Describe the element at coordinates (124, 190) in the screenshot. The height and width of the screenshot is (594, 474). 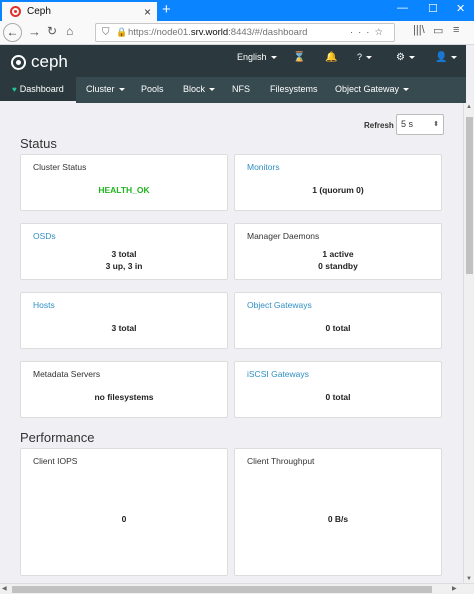
I see `health-status: HEALTH_OK` at that location.